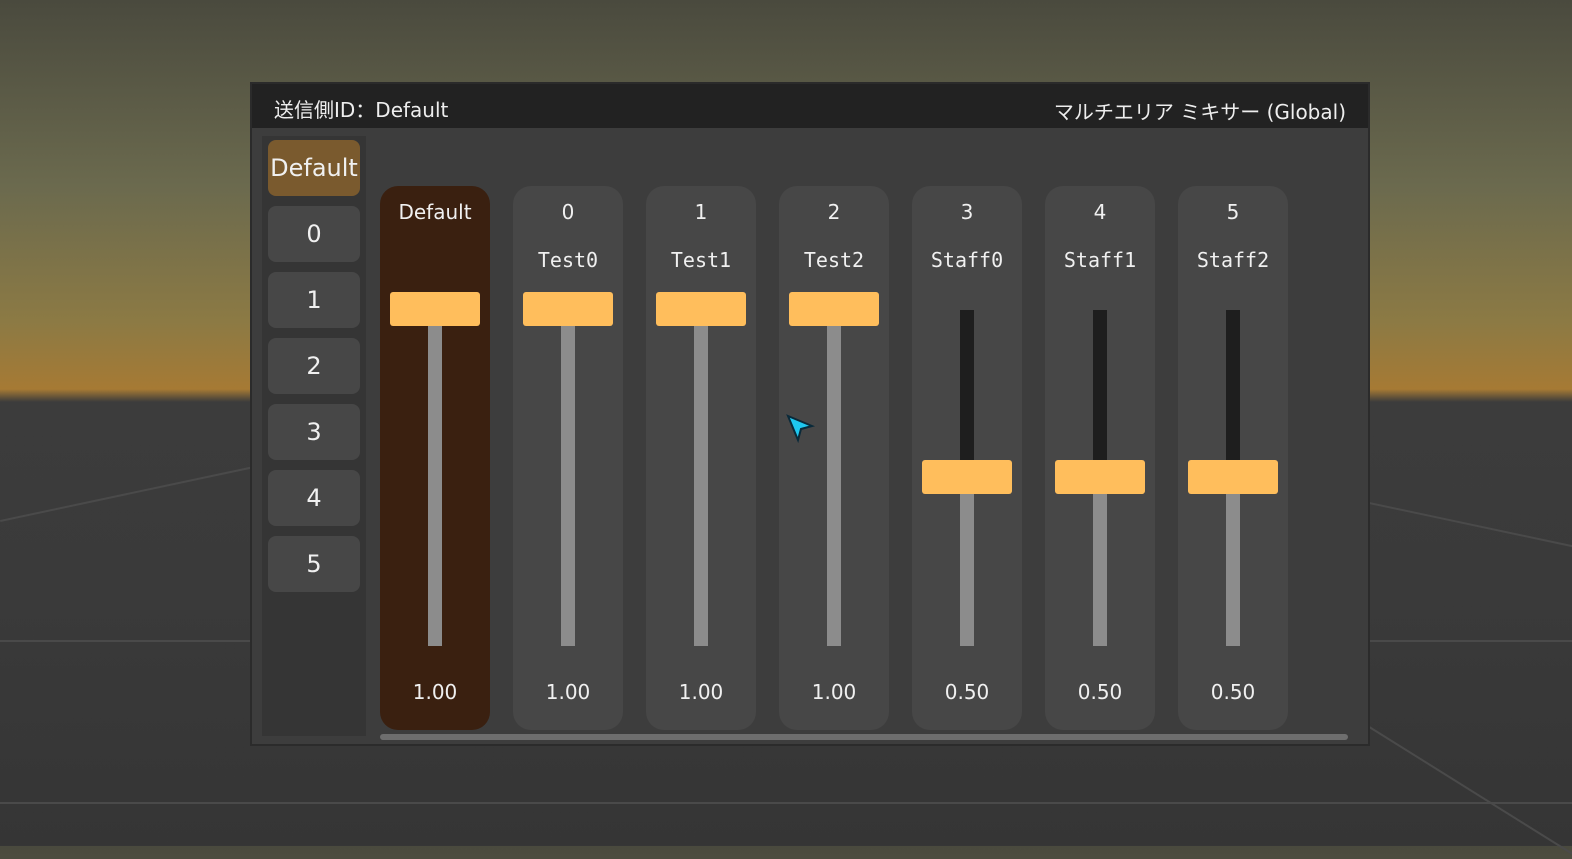 The width and height of the screenshot is (1572, 859). I want to click on channel-strip-3: 3 Staff0 0.50, so click(967, 458).